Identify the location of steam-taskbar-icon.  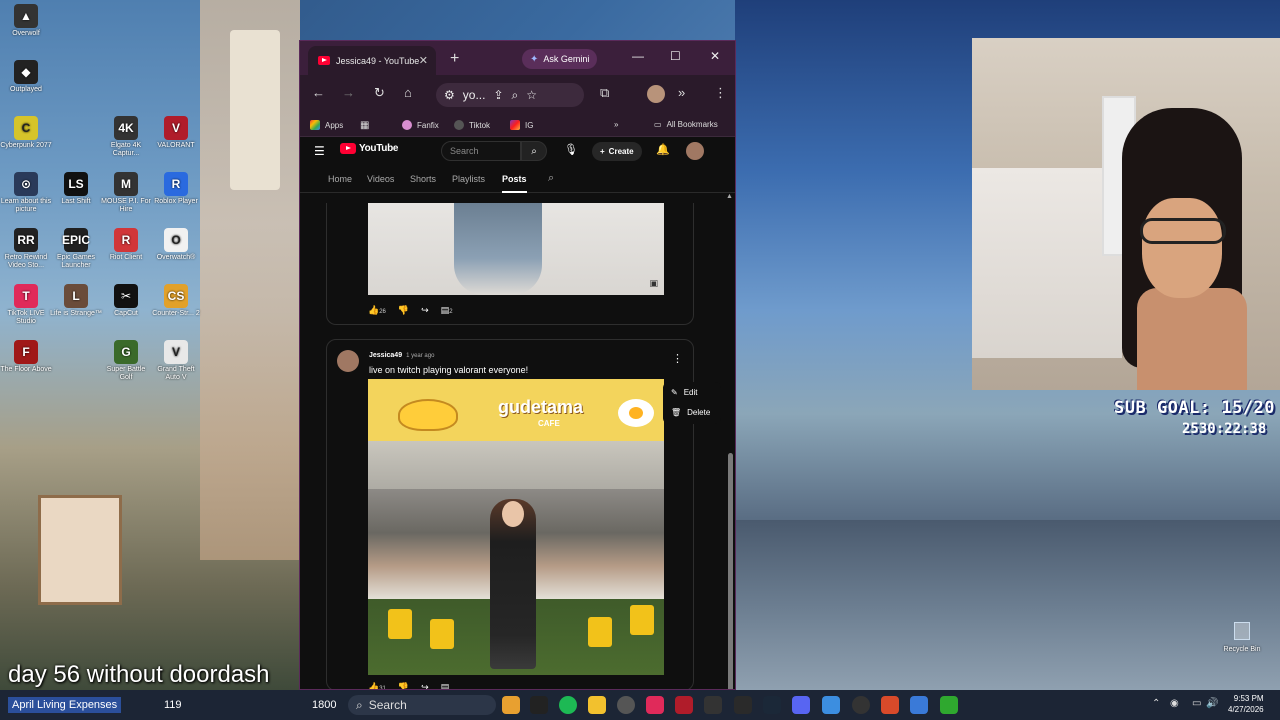
(772, 705).